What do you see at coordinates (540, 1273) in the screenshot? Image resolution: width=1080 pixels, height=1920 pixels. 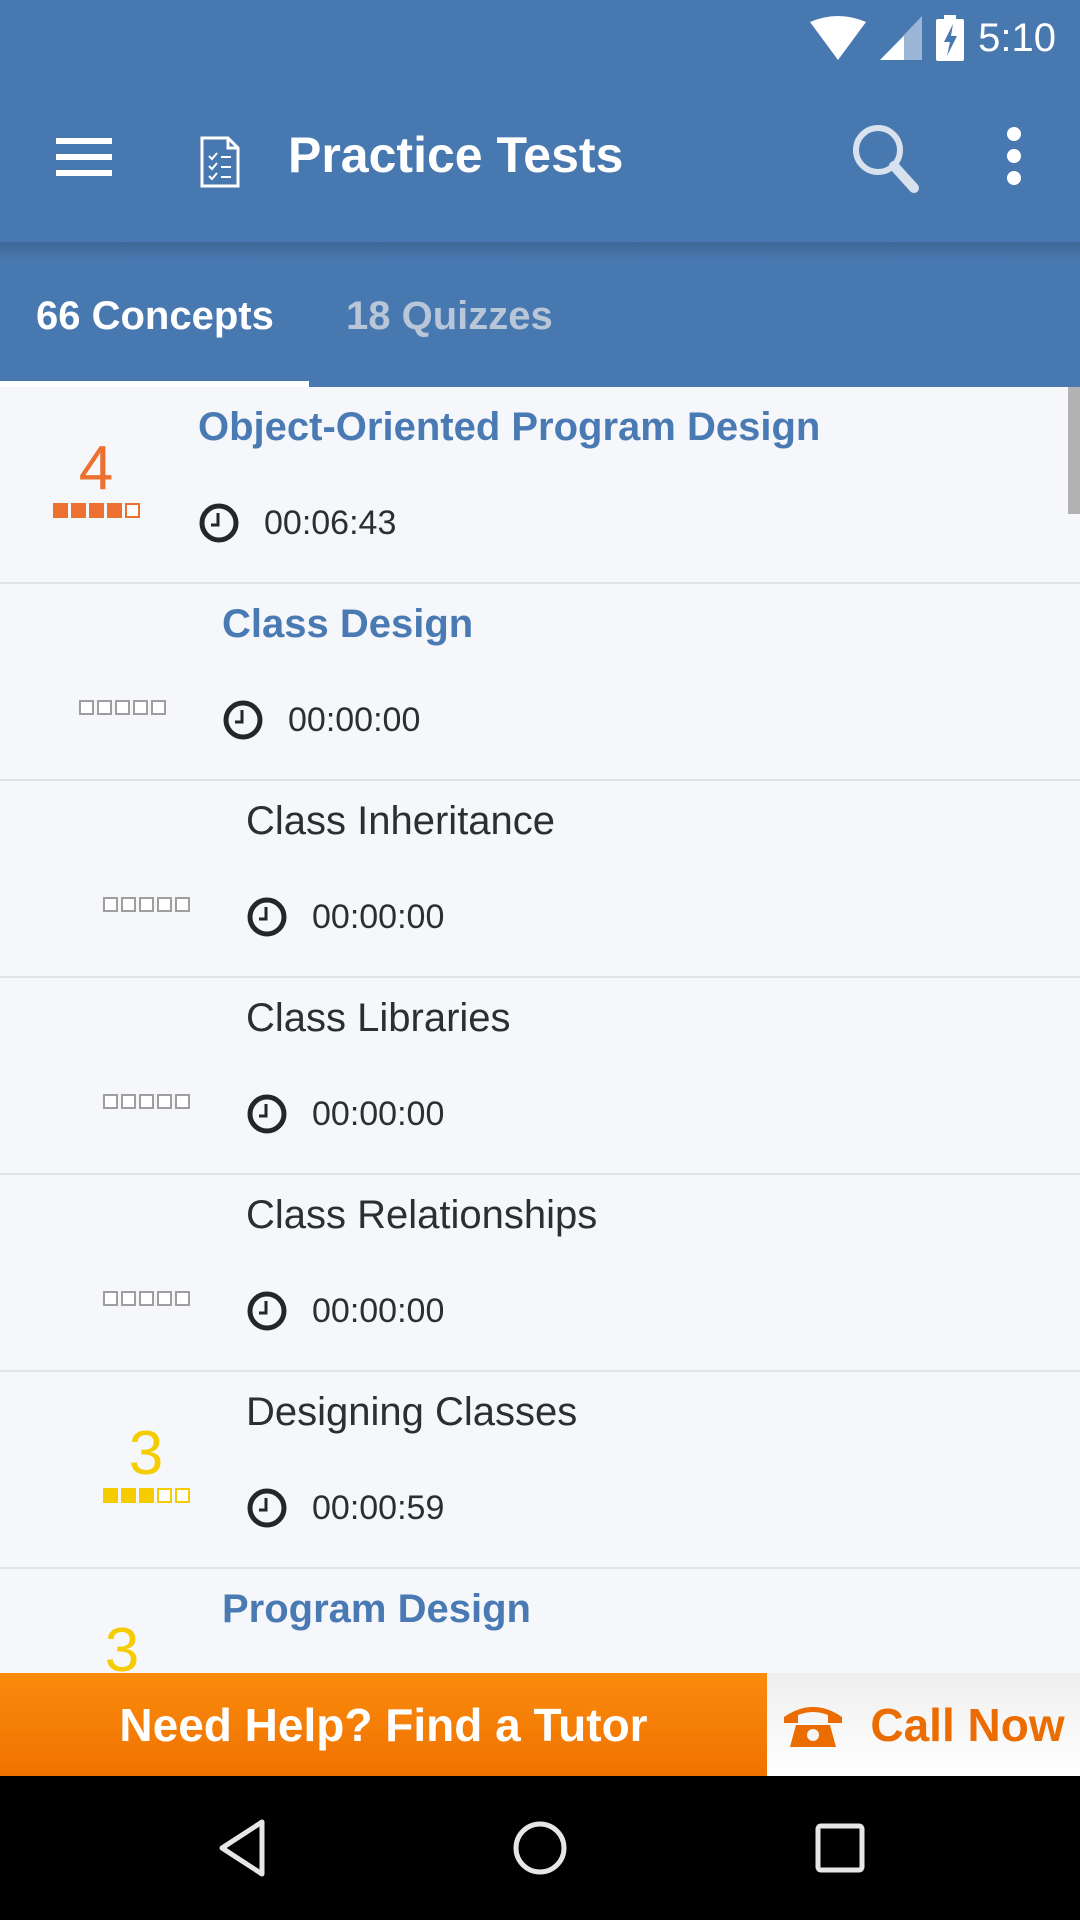 I see `list-item: Class Relationships 00:00:00` at bounding box center [540, 1273].